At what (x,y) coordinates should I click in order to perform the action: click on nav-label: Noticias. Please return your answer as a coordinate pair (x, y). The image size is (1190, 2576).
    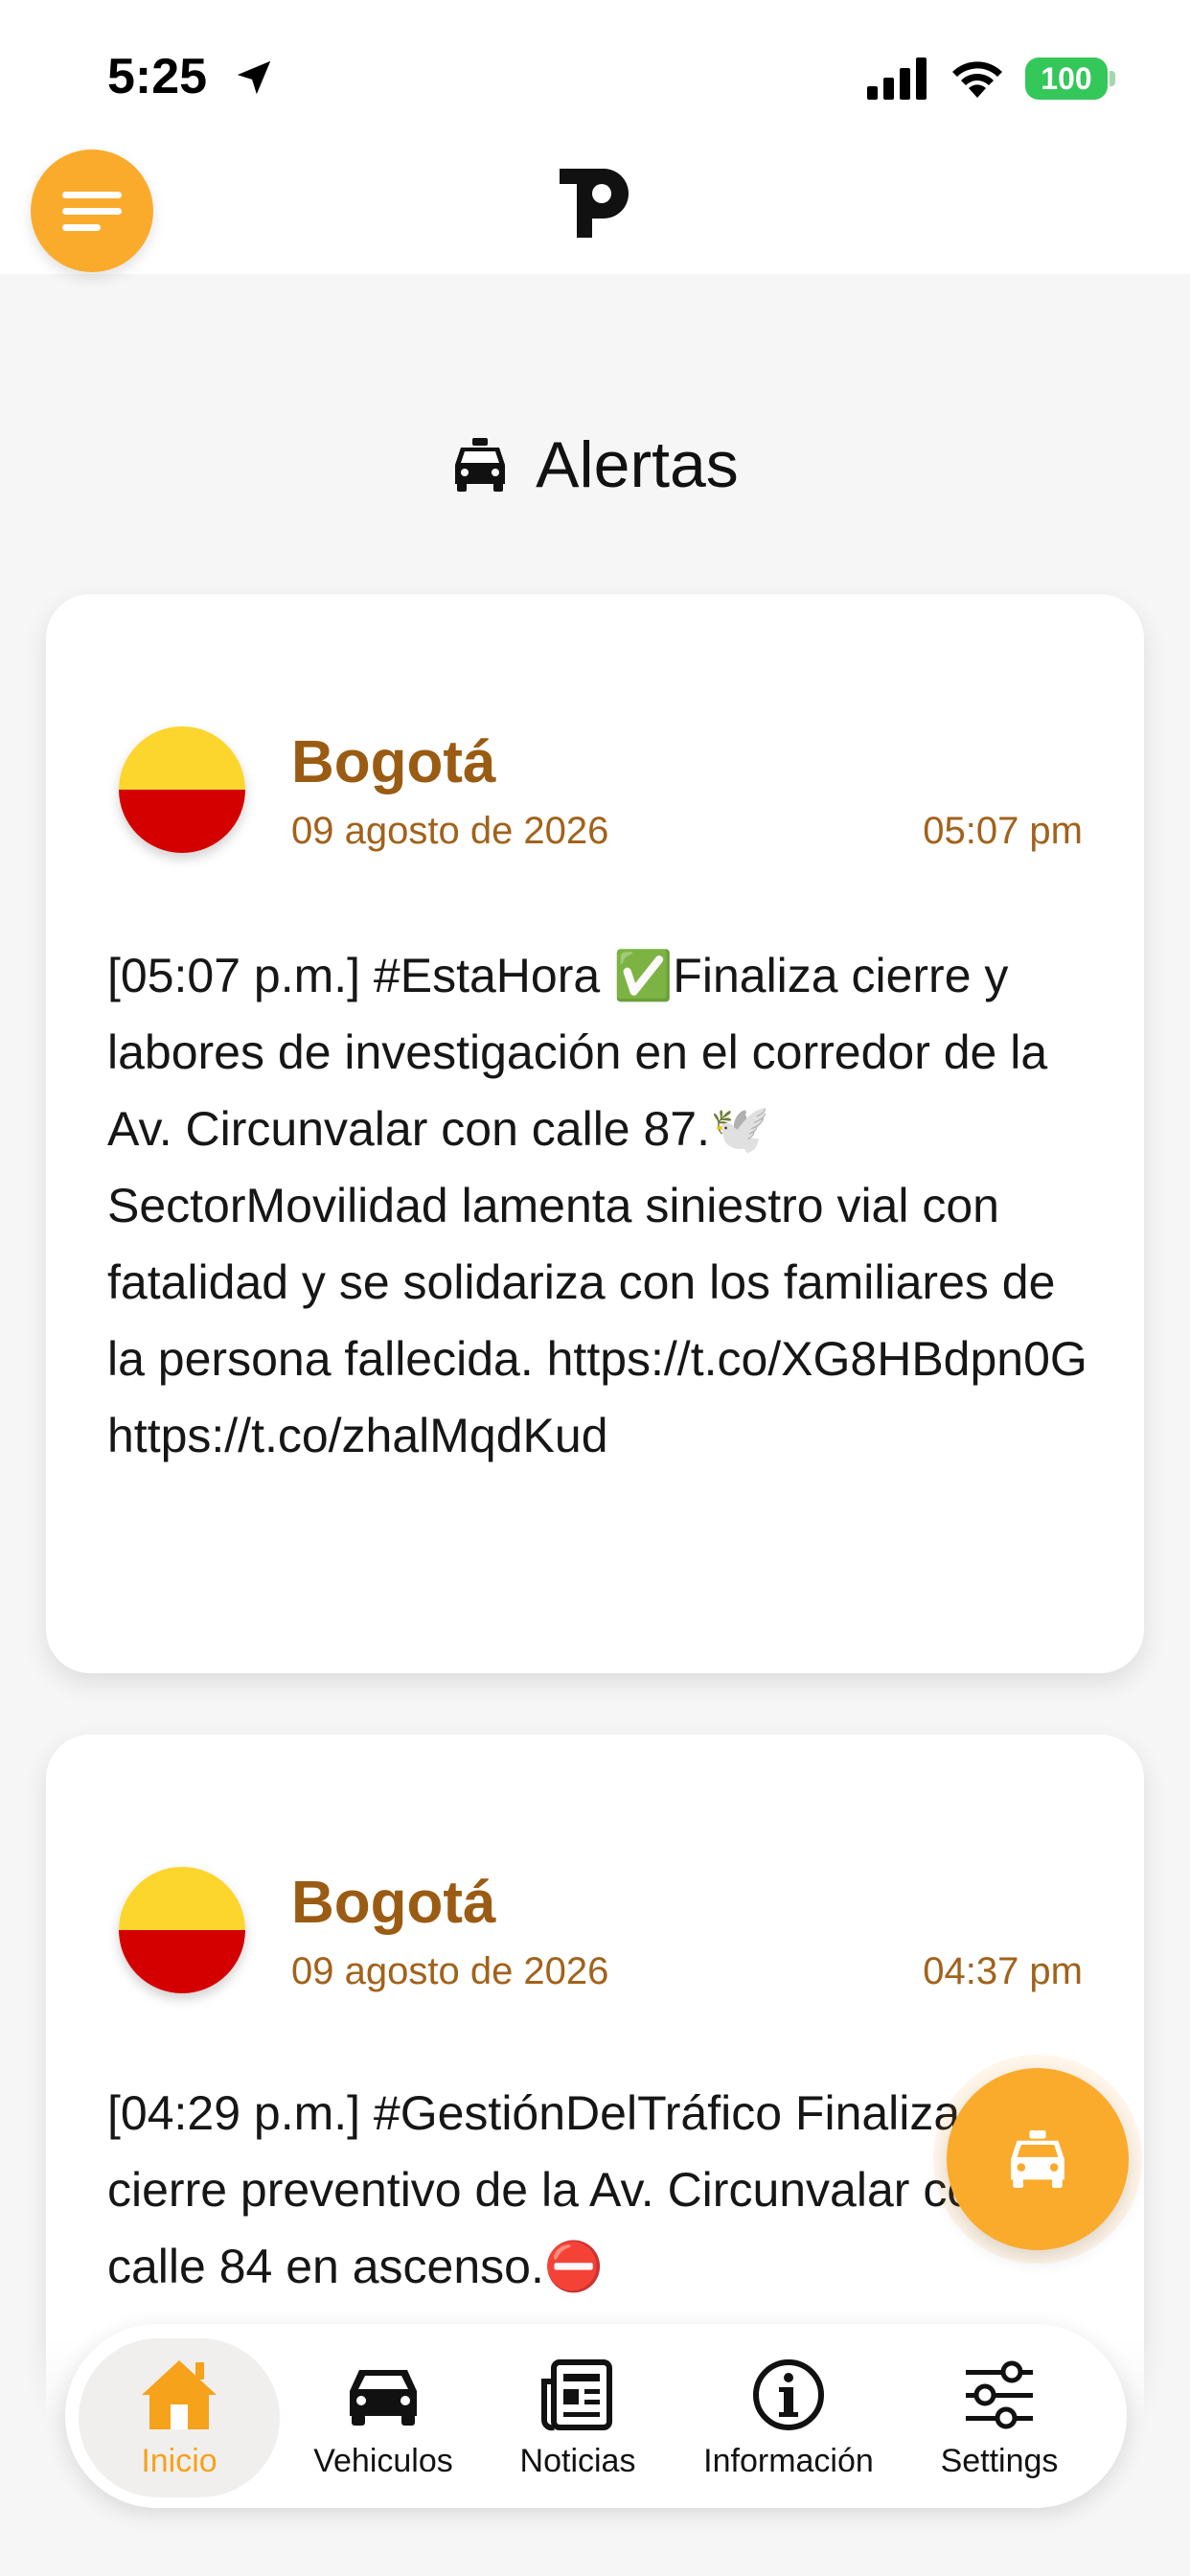
    Looking at the image, I should click on (577, 2460).